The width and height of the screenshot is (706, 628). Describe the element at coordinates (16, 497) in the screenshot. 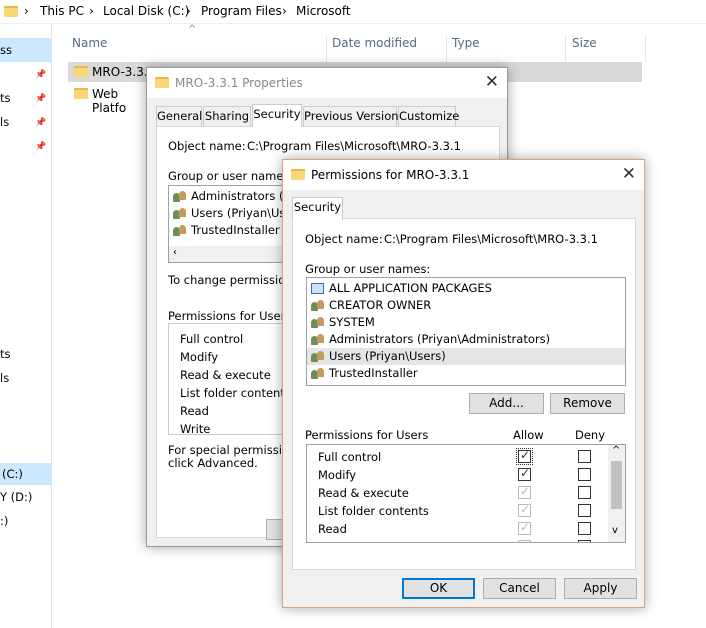

I see `nav-item-drive-d: Y (D:)` at that location.